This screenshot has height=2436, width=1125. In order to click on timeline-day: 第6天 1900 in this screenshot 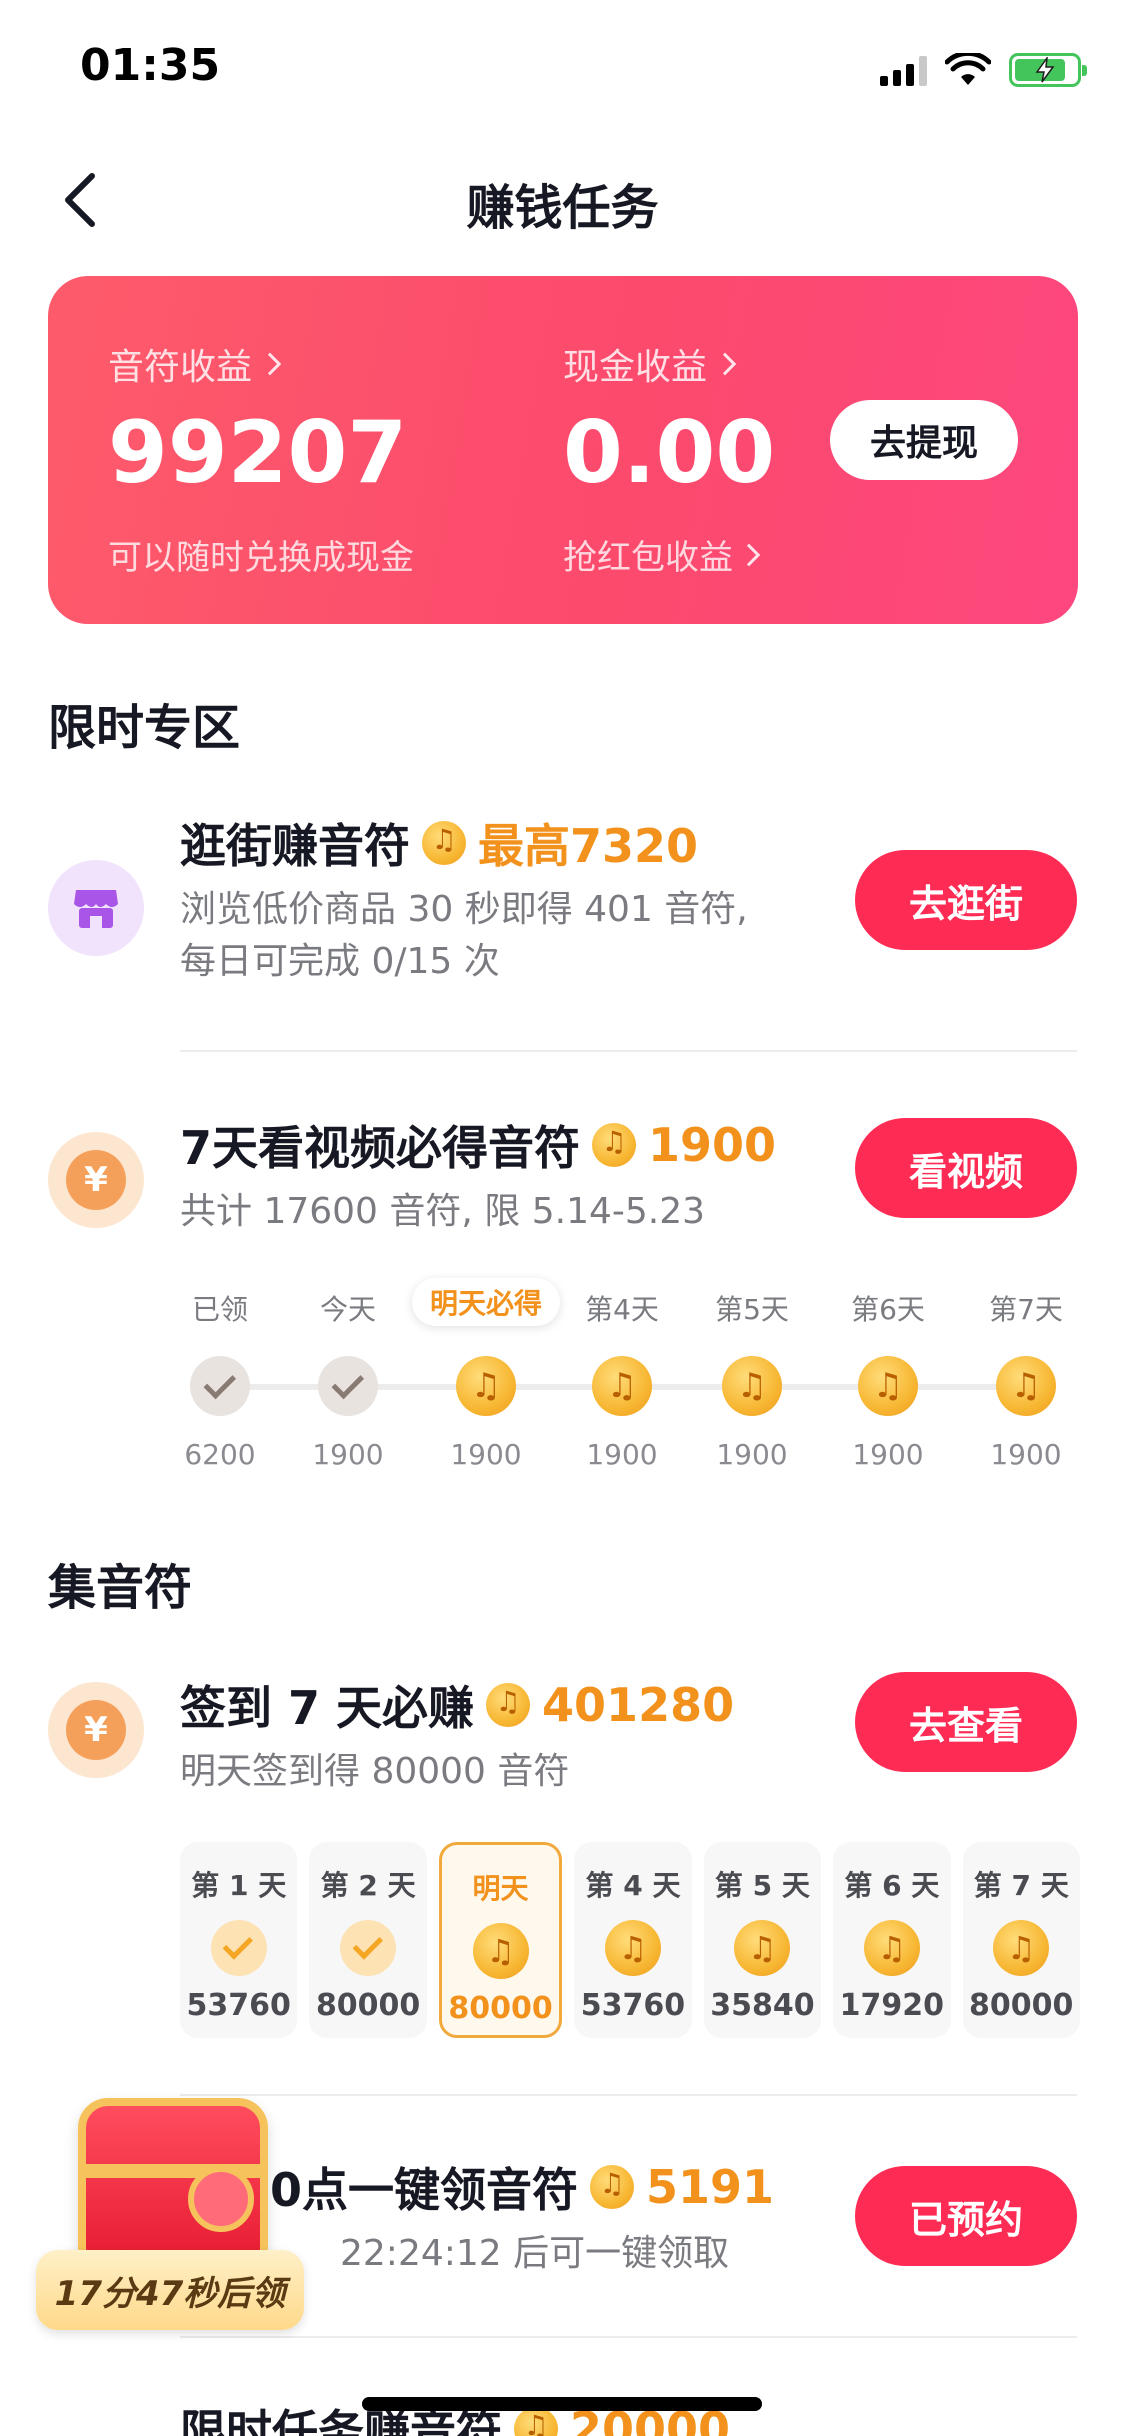, I will do `click(888, 1380)`.